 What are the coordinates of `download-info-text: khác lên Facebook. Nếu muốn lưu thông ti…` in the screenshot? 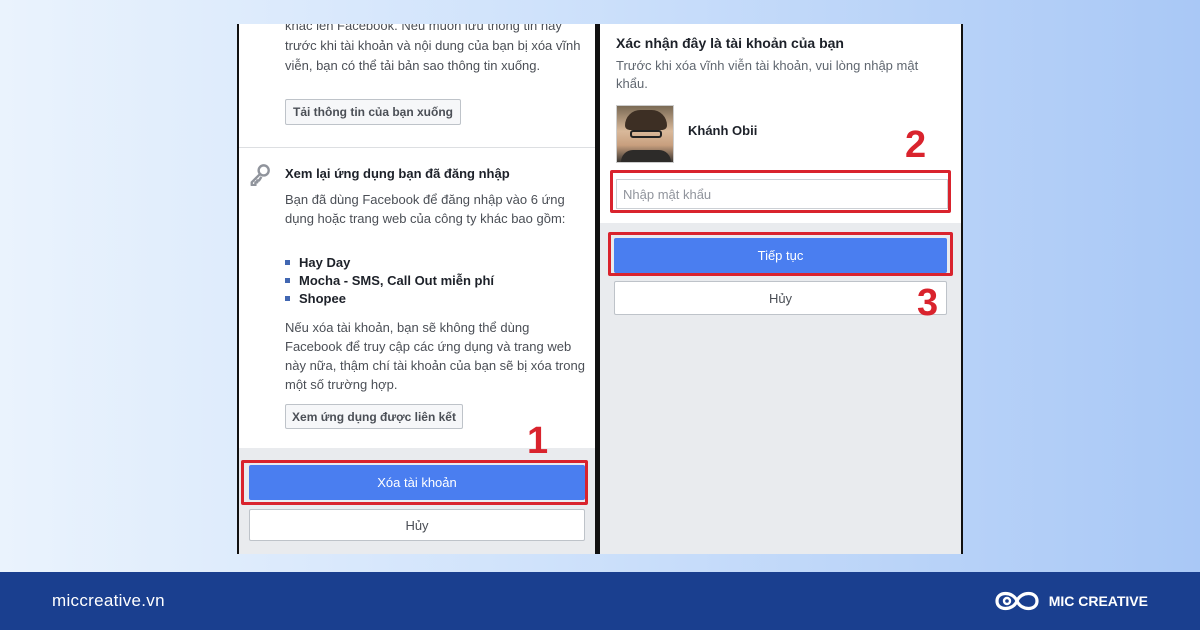 It's located at (433, 48).